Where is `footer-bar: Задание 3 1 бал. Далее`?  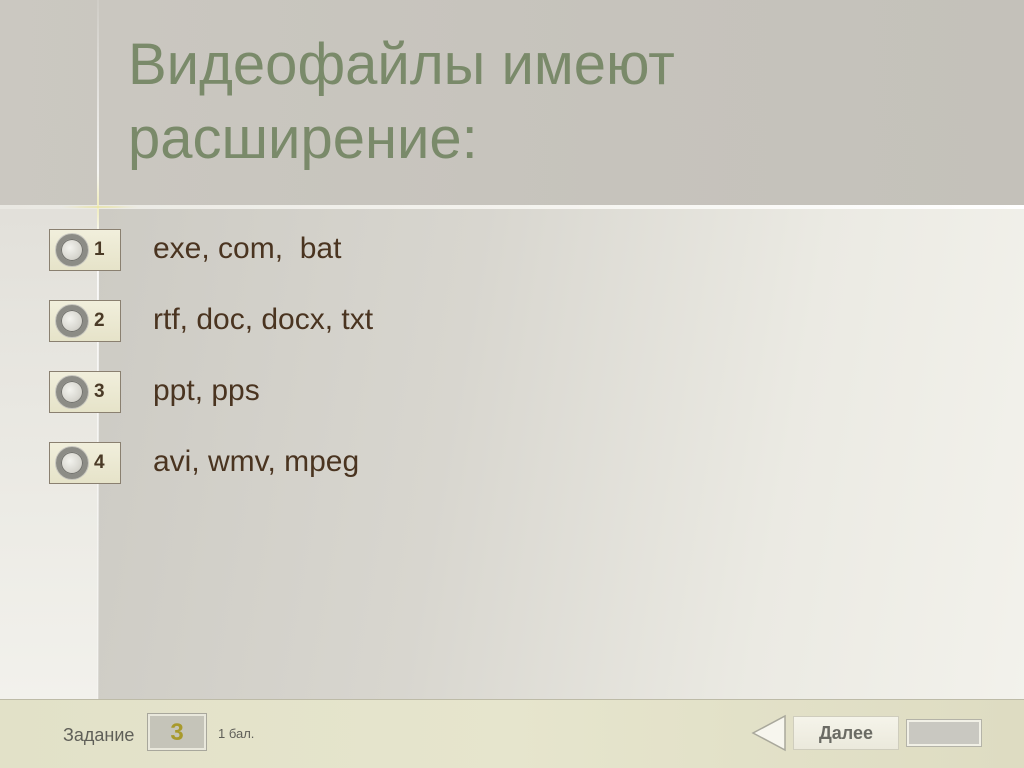 footer-bar: Задание 3 1 бал. Далее is located at coordinates (512, 733).